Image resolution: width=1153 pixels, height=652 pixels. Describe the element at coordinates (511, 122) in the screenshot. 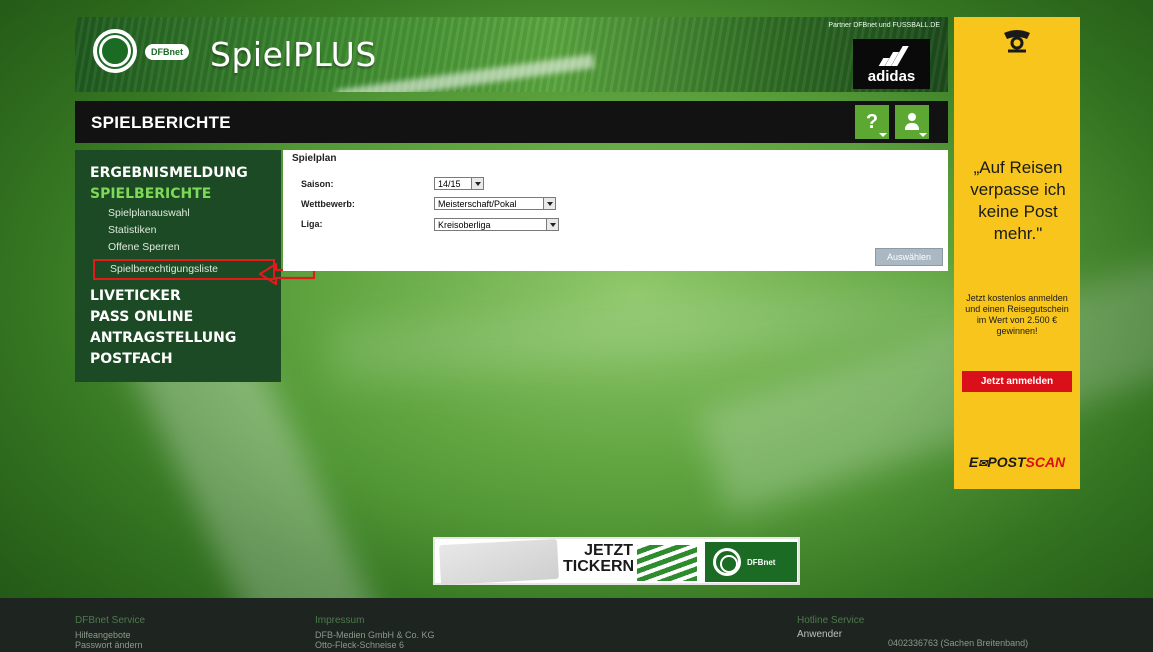

I see `section-titlebar: SPIELBERICHTE ?` at that location.